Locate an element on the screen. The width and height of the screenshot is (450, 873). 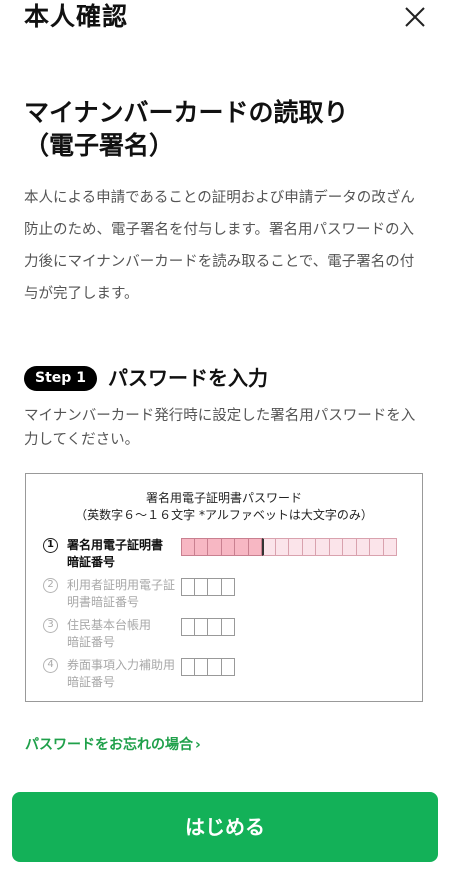
forgot-password-link: パスワードをお忘れの場合 › is located at coordinates (113, 745).